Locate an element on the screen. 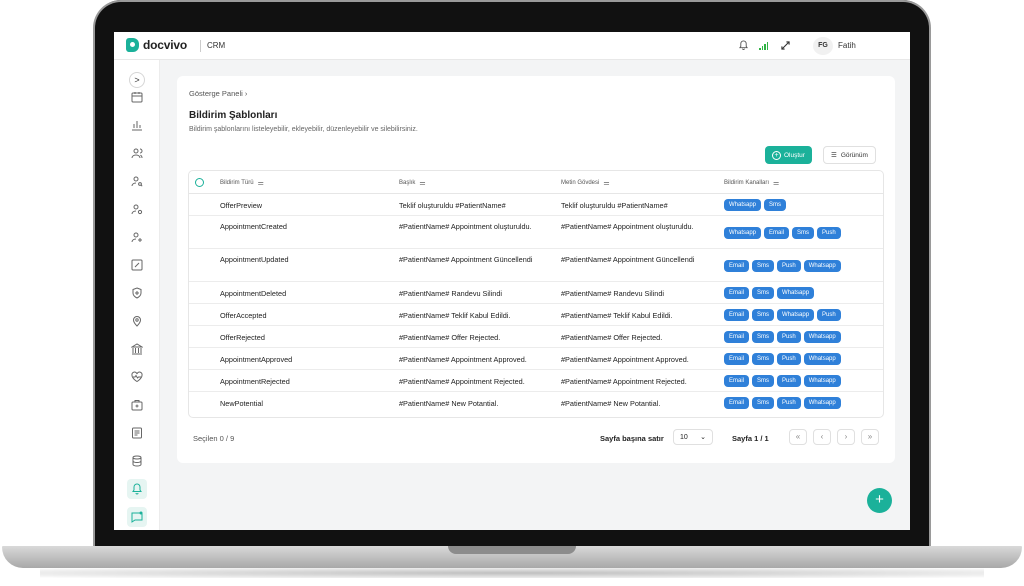  page-title: Bildirim Şablonları is located at coordinates (233, 115).